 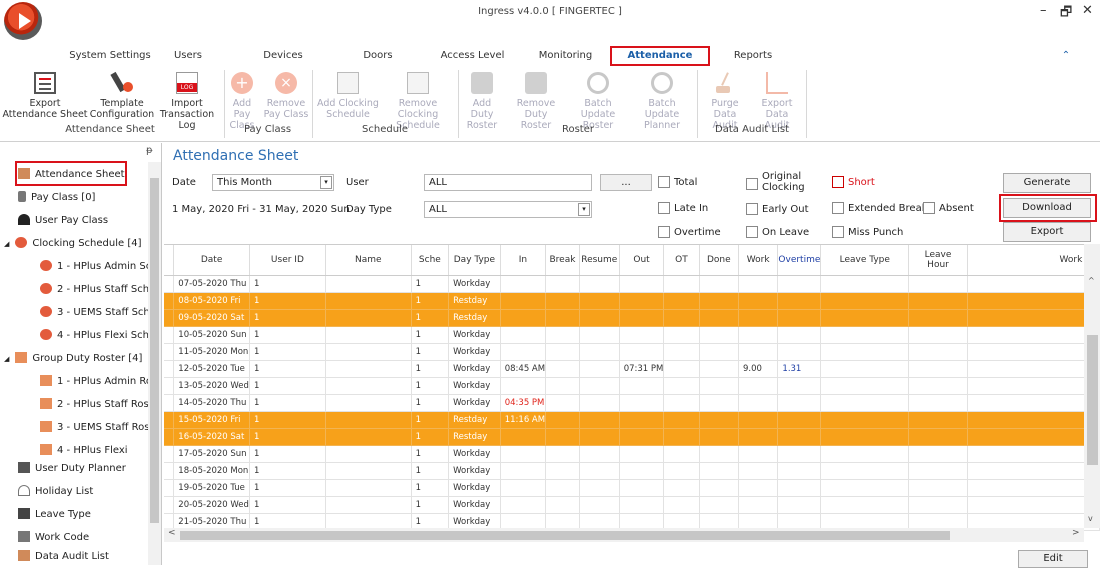 What do you see at coordinates (211, 352) in the screenshot?
I see `date-cell: 11-05-2020 Mon` at bounding box center [211, 352].